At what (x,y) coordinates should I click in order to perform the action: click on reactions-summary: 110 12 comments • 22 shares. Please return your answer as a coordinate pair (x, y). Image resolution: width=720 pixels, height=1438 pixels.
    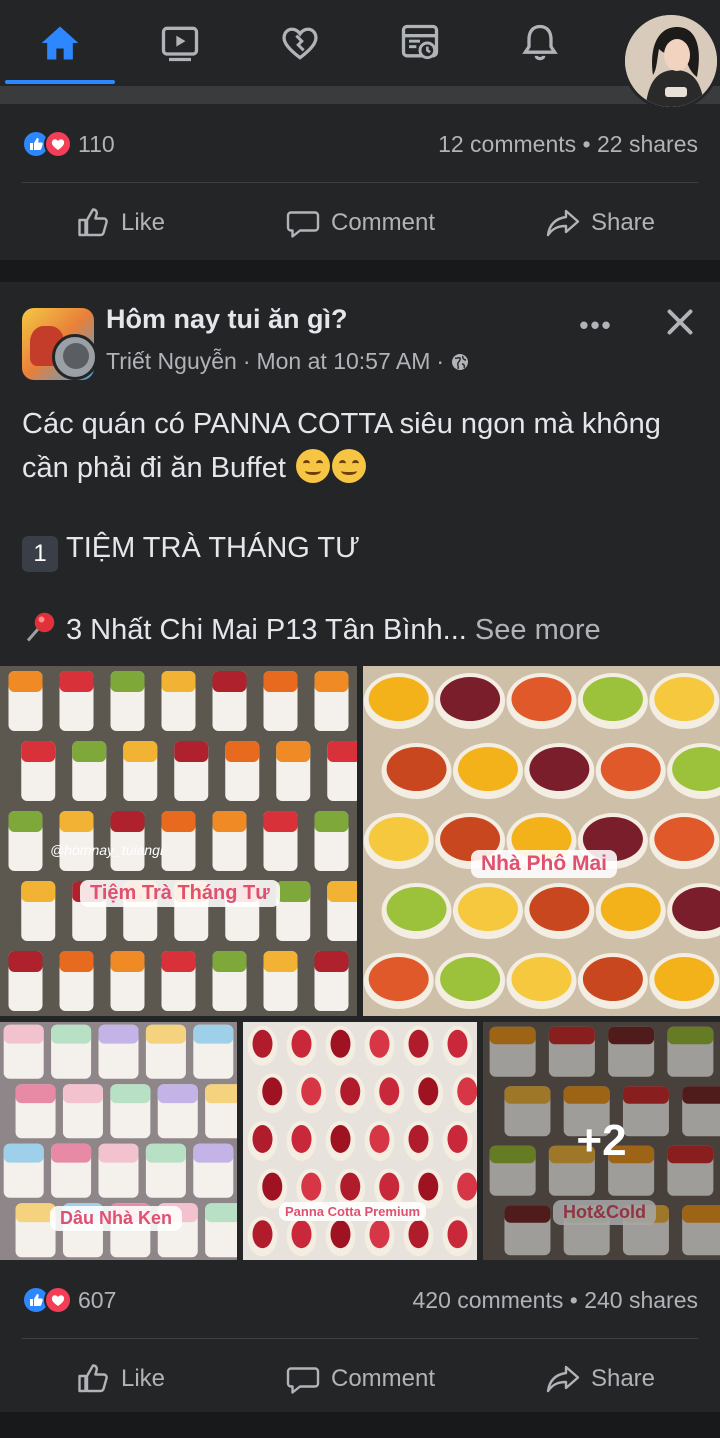
    Looking at the image, I should click on (360, 144).